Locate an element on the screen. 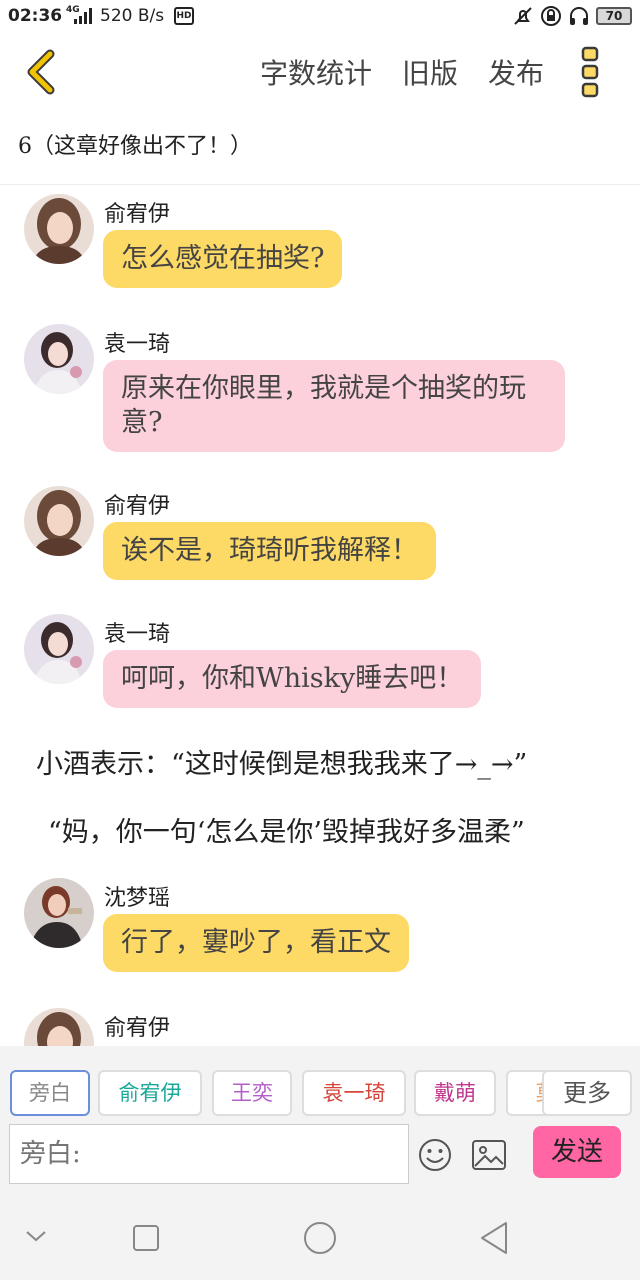  status-bar: 02:36 4G 520 B/s HD 70 is located at coordinates (320, 17).